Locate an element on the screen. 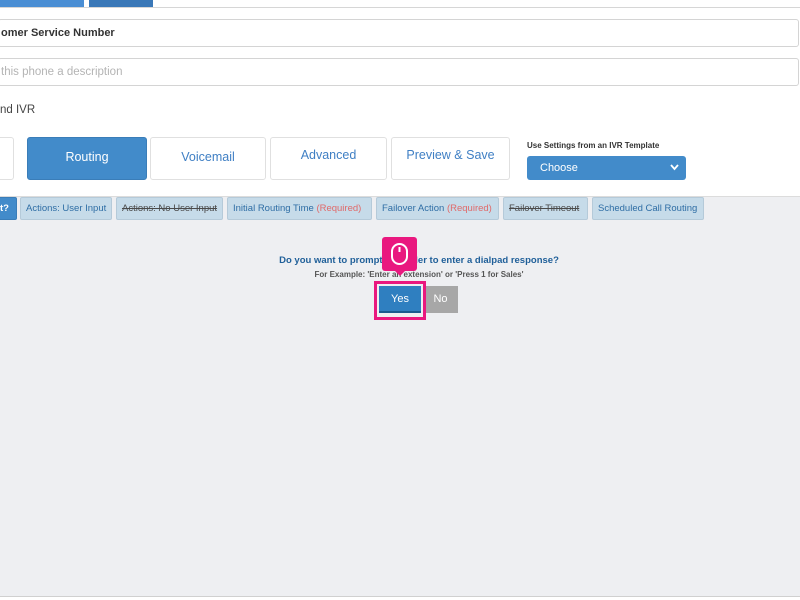 The width and height of the screenshot is (800, 600). step-chip-failover-timeout: Failover Timeout is located at coordinates (545, 208).